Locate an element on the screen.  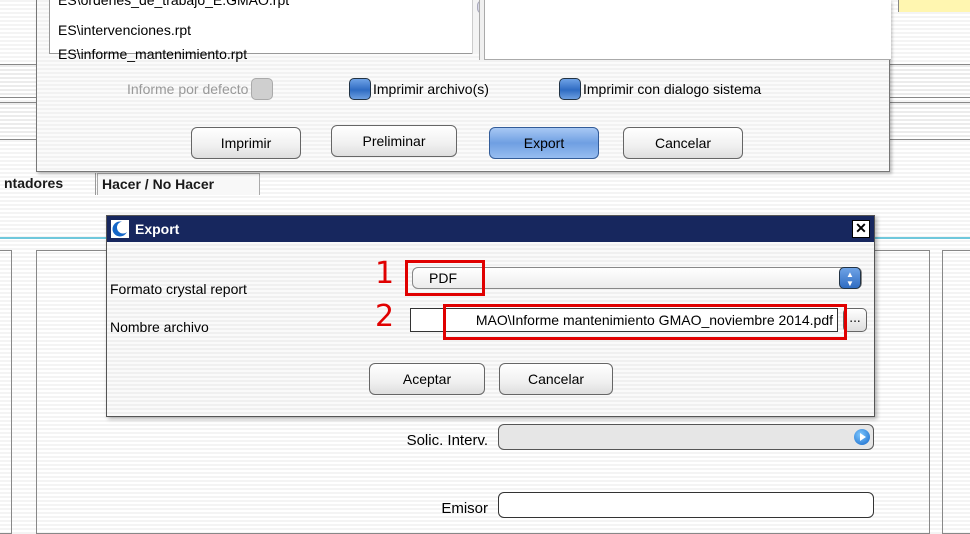
callout-number-1: 1 is located at coordinates (385, 273).